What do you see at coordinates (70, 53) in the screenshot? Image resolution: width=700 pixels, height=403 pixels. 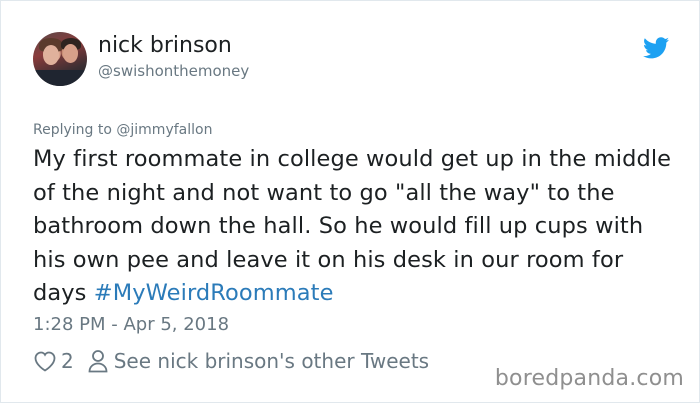 I see `avatar-face-right` at bounding box center [70, 53].